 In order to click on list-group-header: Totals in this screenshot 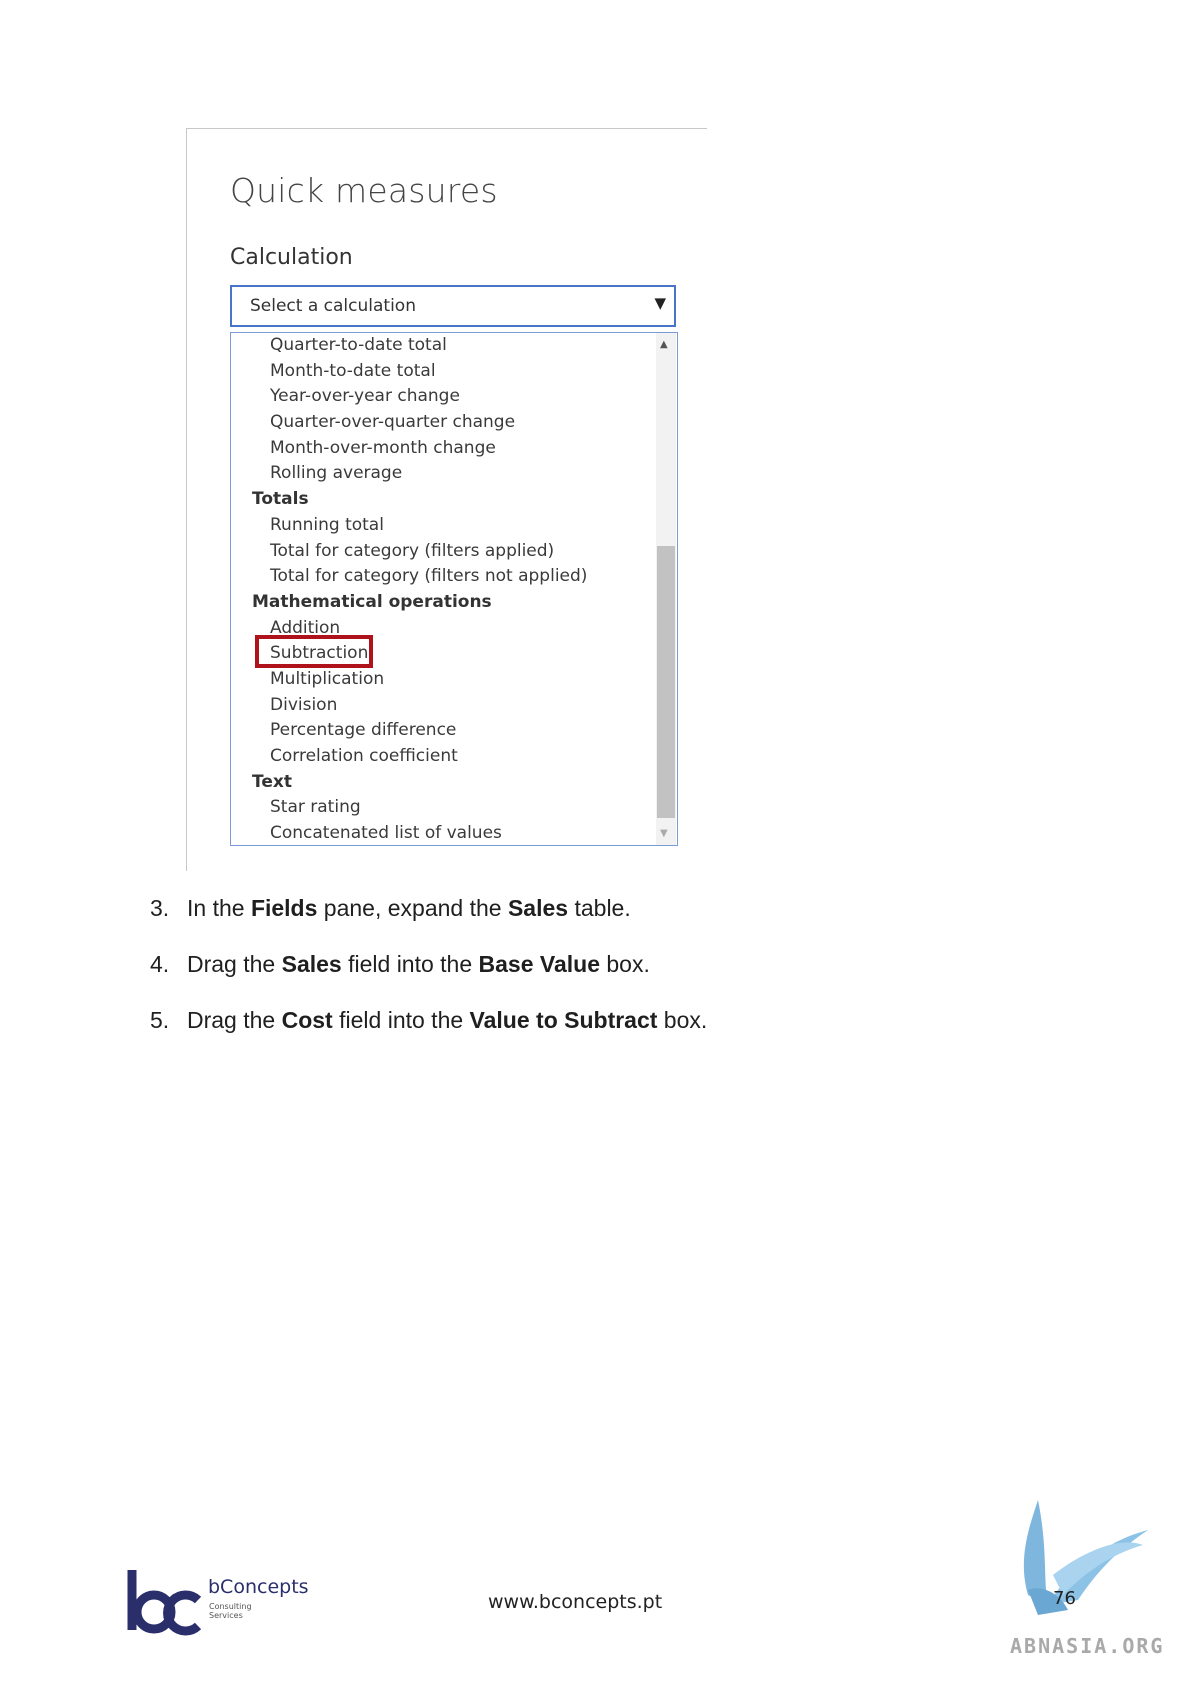, I will do `click(280, 499)`.